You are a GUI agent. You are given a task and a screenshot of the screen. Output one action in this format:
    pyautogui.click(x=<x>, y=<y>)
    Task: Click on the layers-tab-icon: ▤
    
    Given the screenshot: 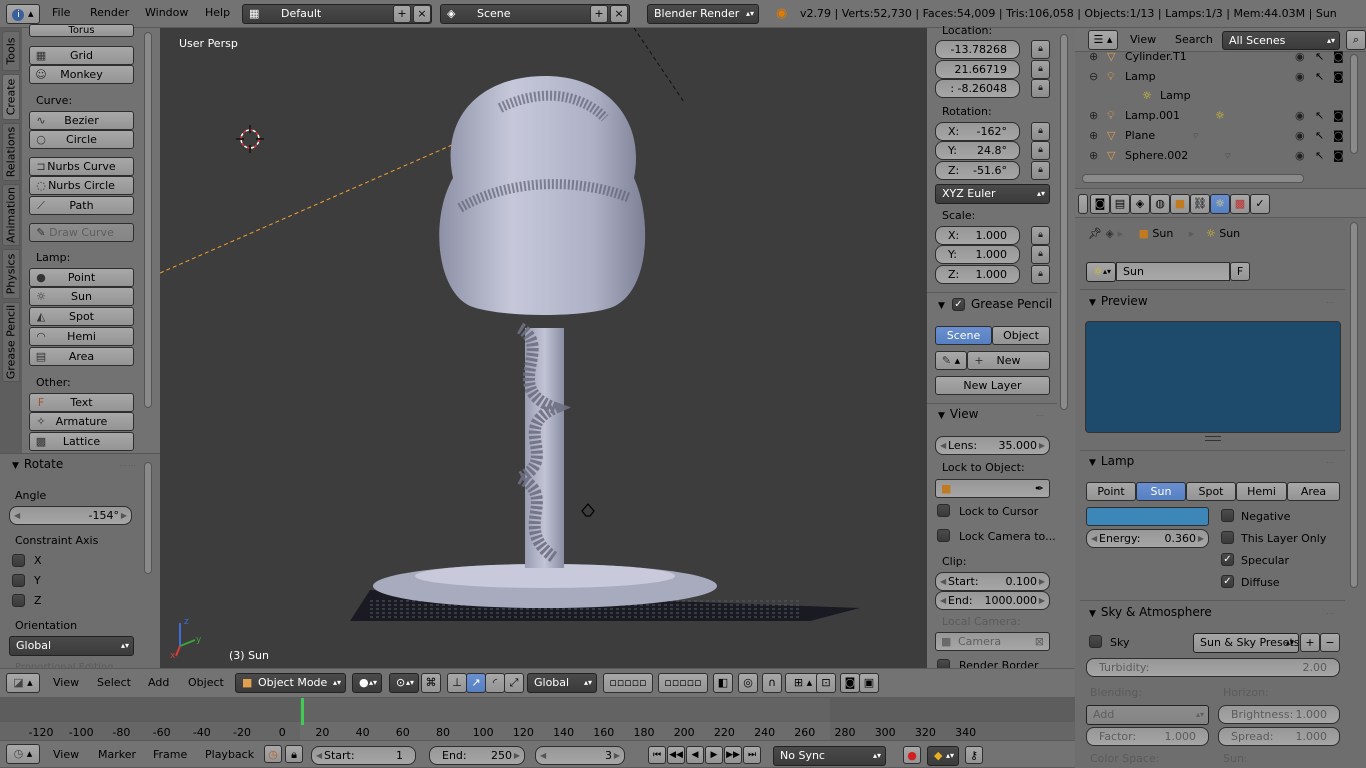 What is the action you would take?
    pyautogui.click(x=1120, y=204)
    